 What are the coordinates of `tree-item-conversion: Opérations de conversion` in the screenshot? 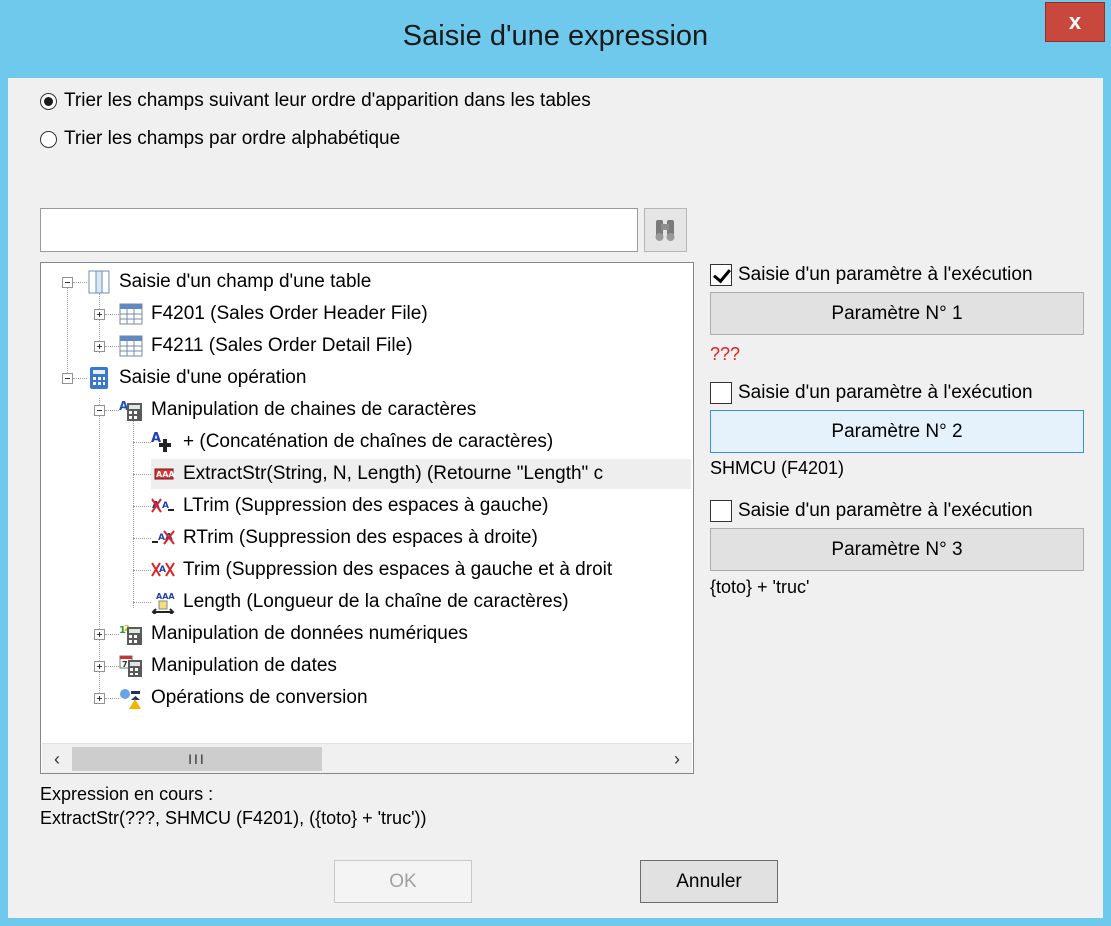 It's located at (243, 698).